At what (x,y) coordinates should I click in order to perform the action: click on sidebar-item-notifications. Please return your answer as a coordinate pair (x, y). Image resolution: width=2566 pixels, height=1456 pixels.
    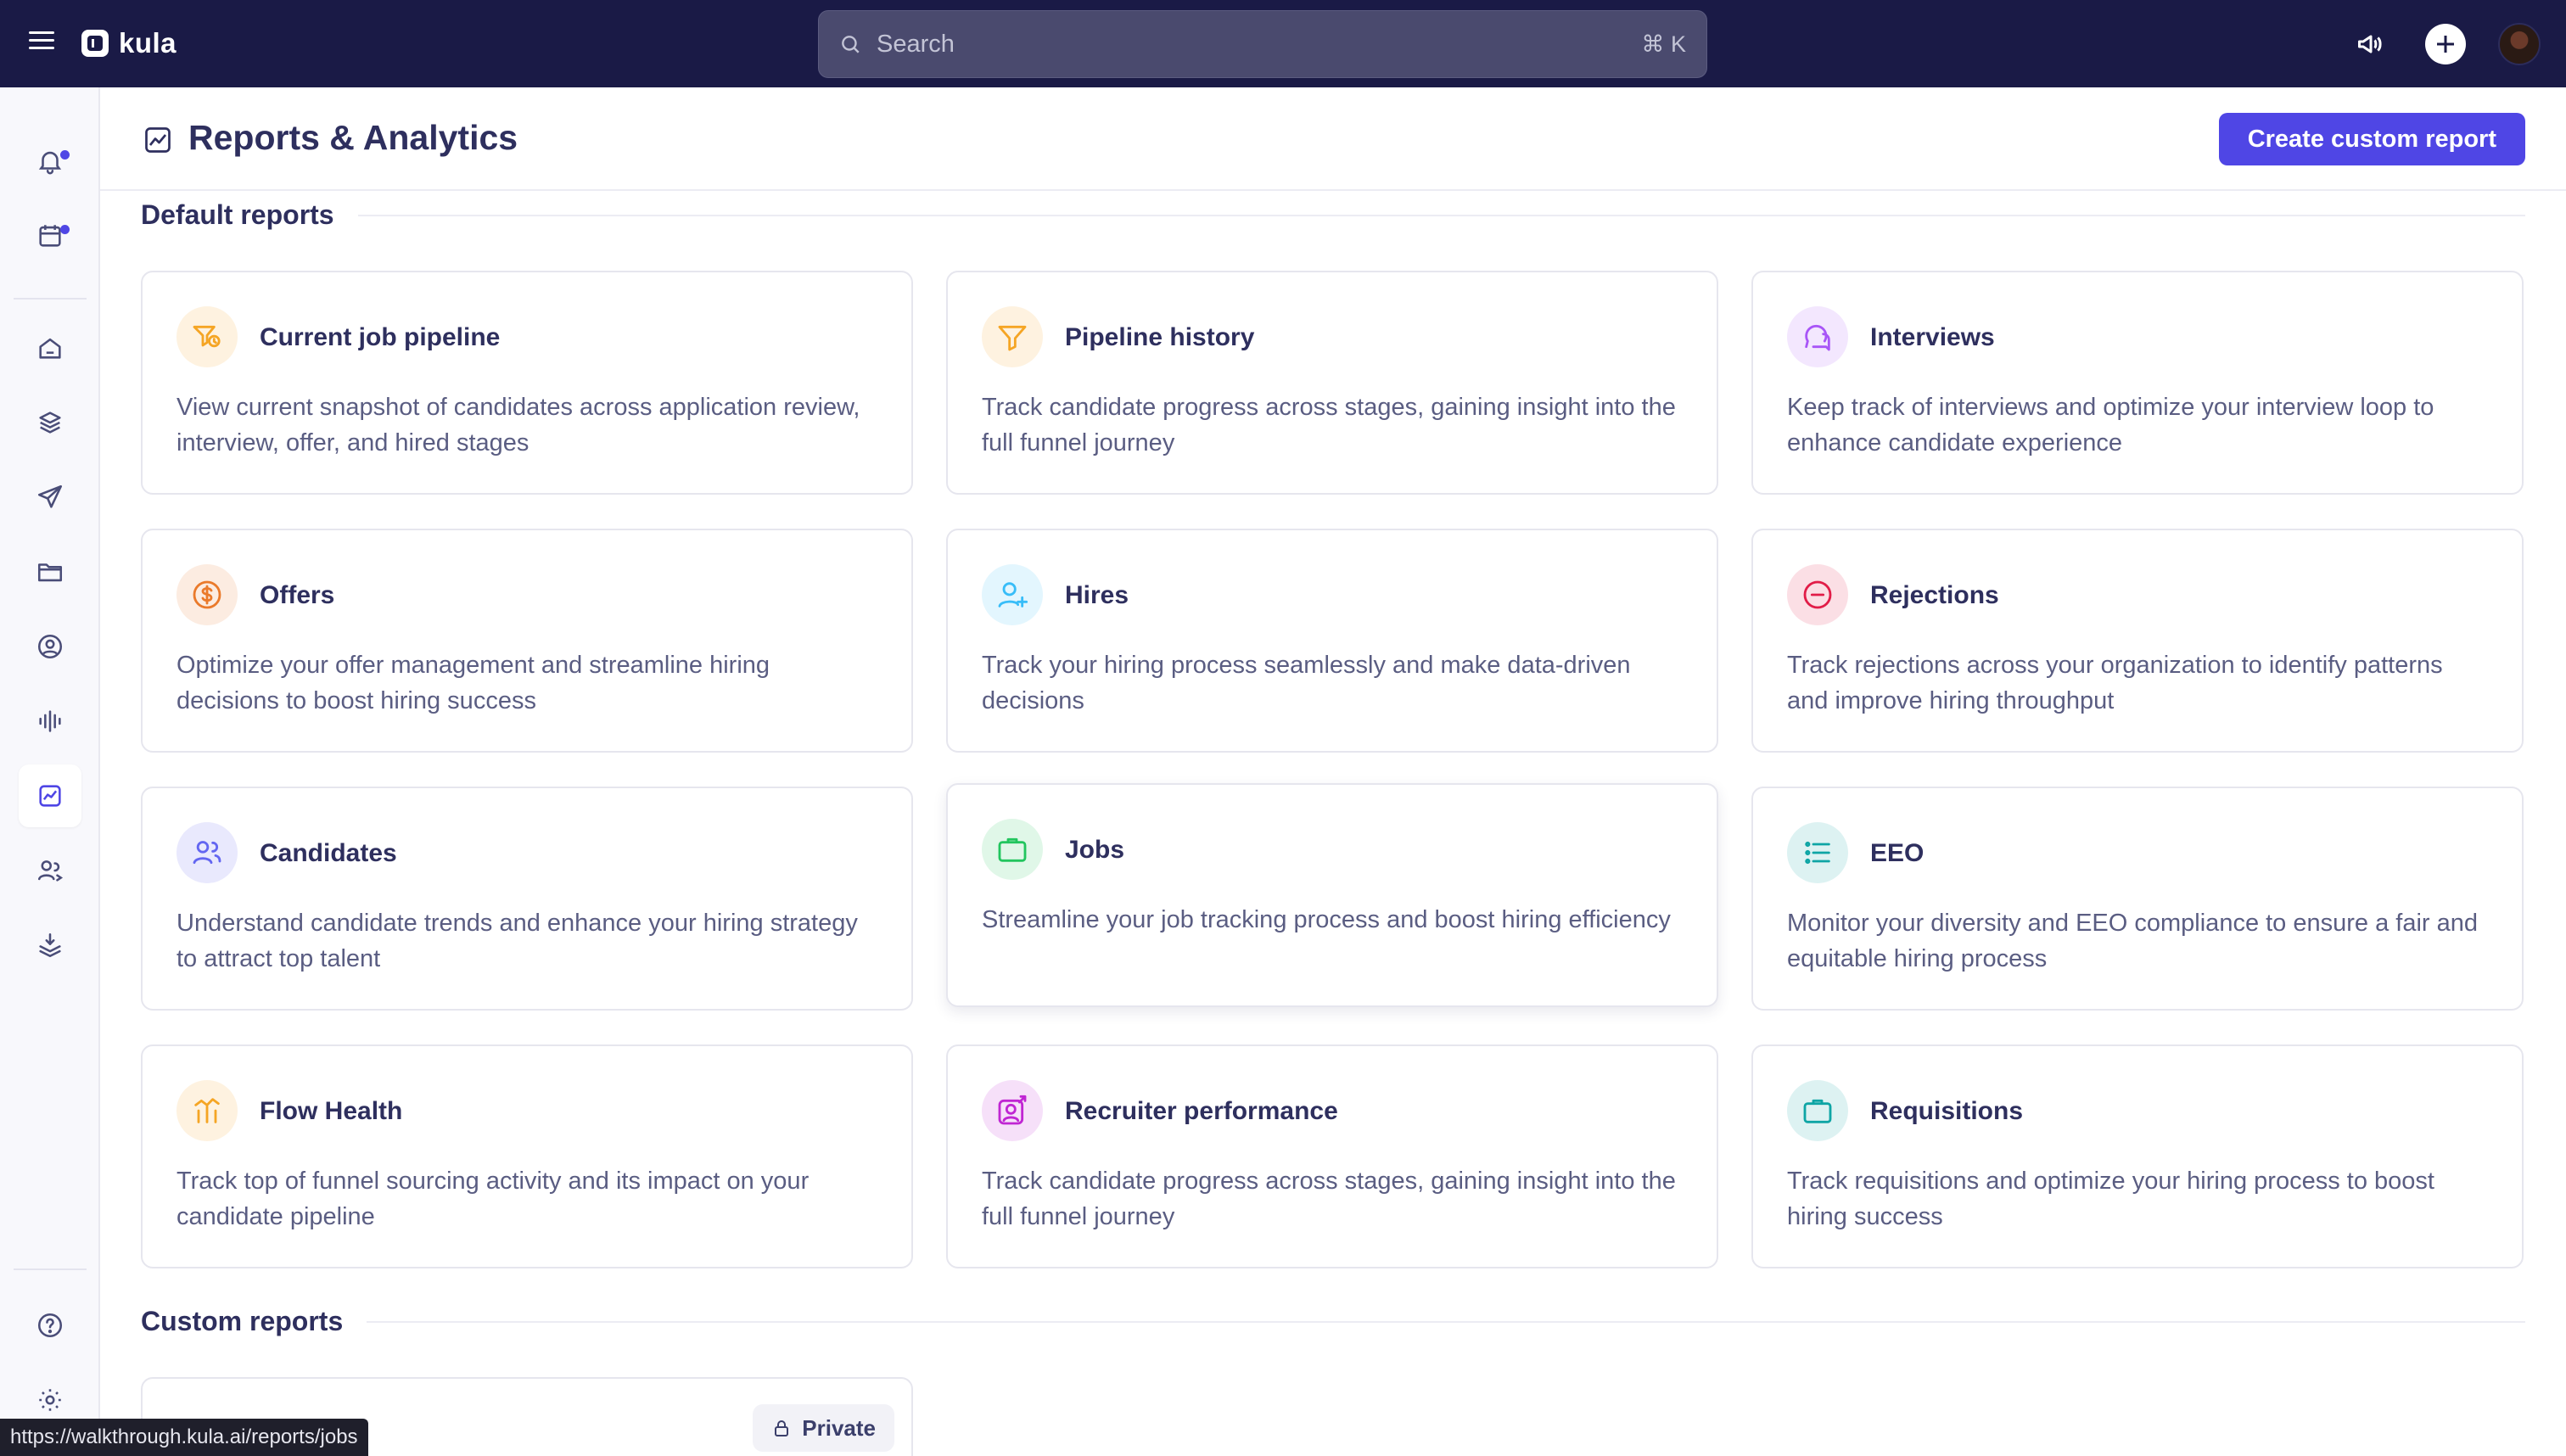
    Looking at the image, I should click on (50, 161).